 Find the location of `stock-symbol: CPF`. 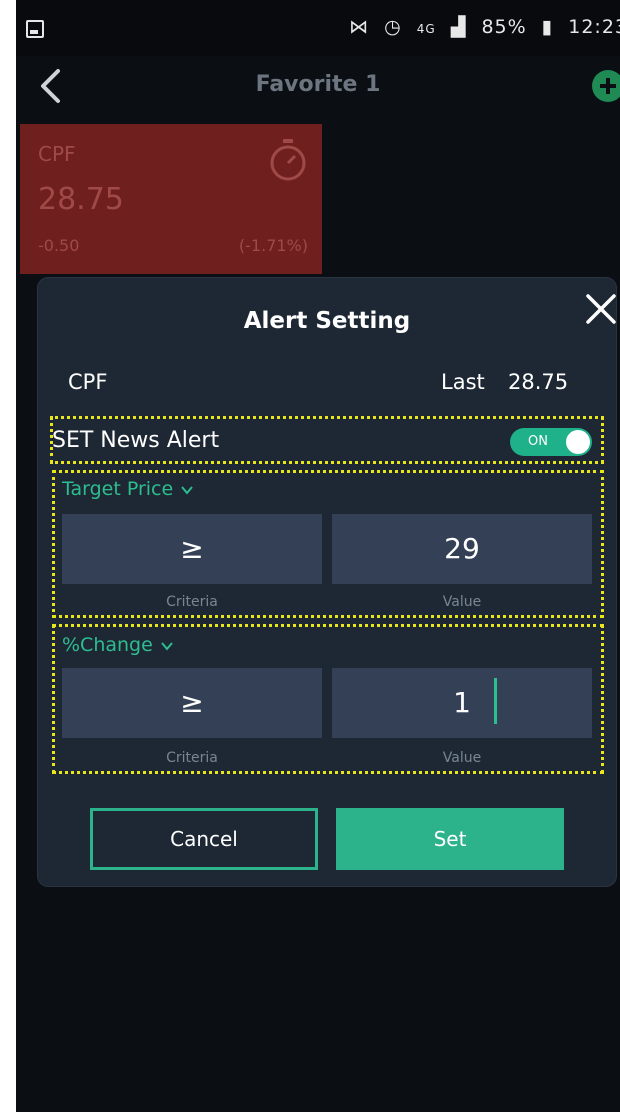

stock-symbol: CPF is located at coordinates (88, 382).